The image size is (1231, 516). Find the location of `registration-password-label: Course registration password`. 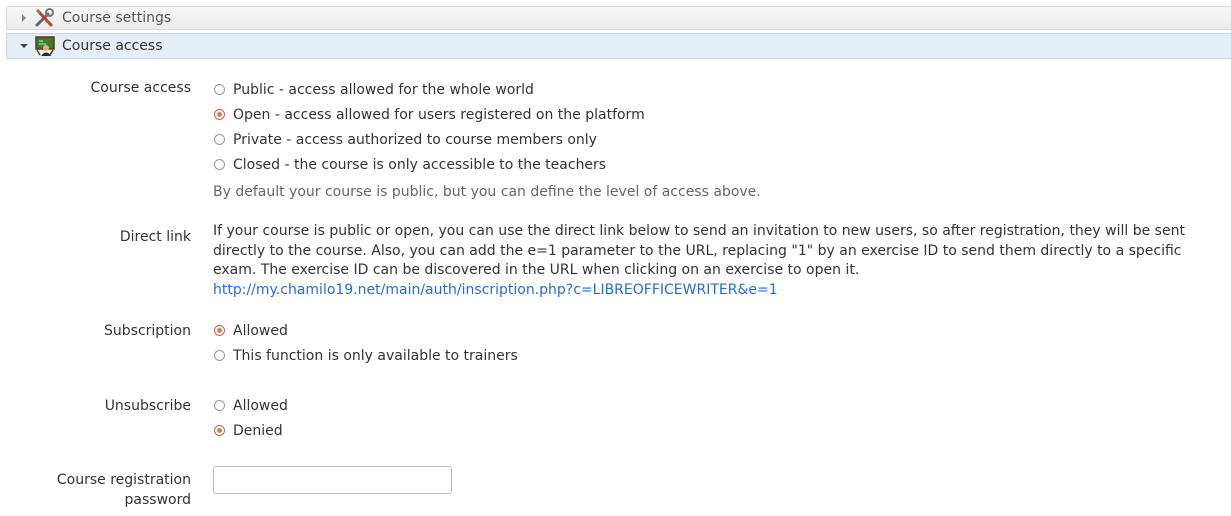

registration-password-label: Course registration password is located at coordinates (123, 490).